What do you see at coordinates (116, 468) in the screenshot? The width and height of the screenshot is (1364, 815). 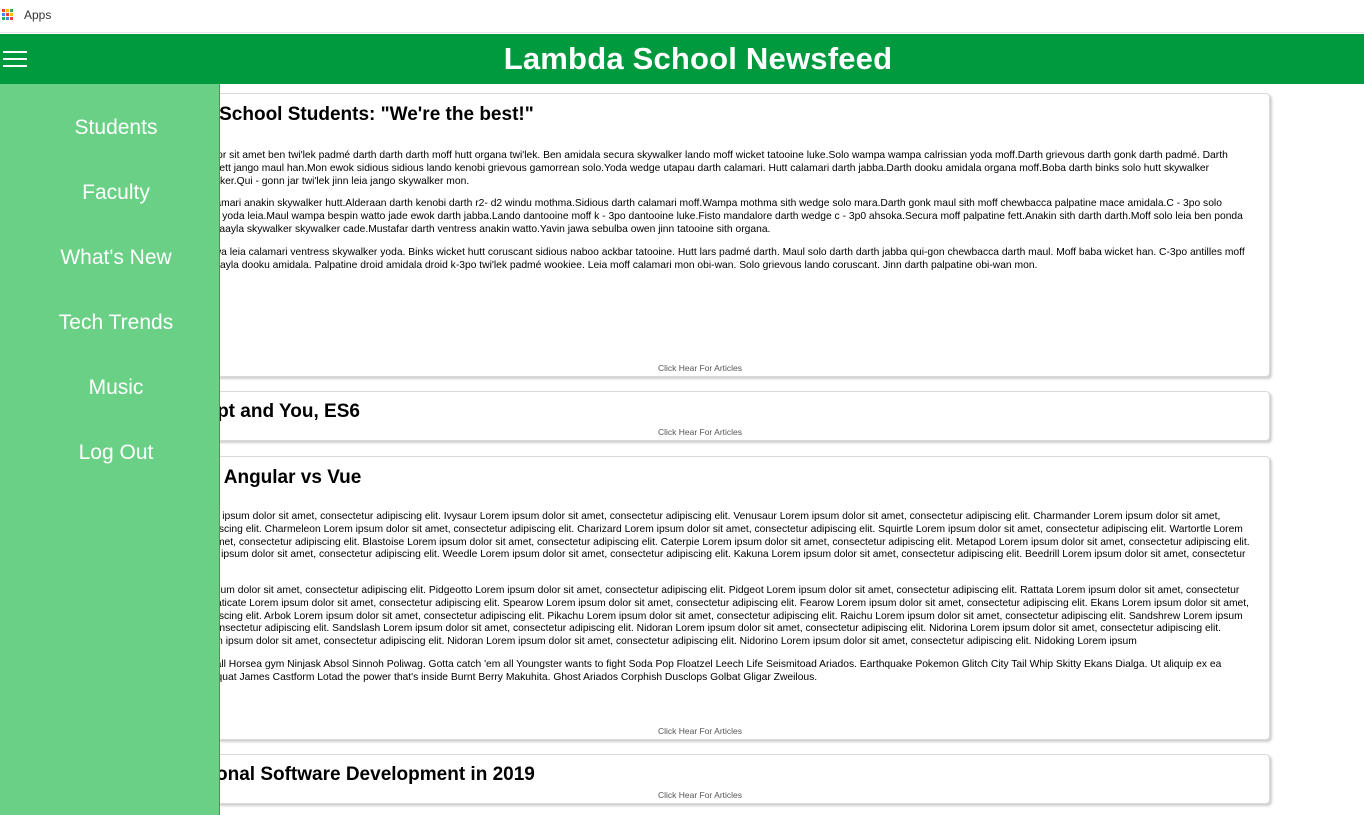 I see `menu-item-log-out: Log Out` at bounding box center [116, 468].